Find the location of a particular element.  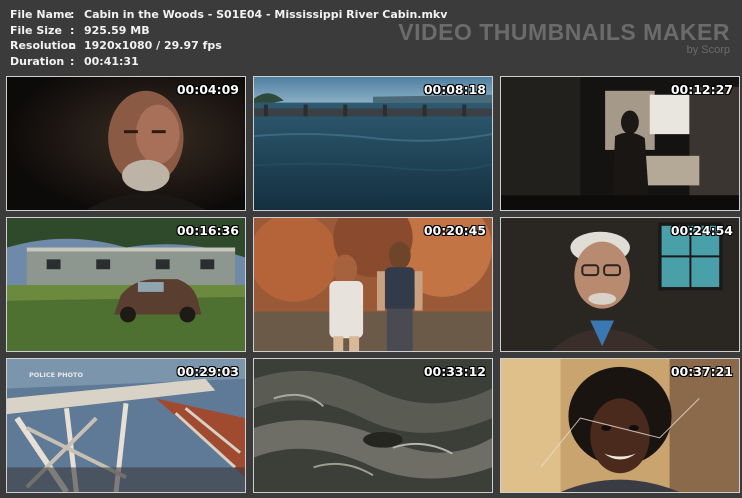

brand-watermark: VIDEO THUMBNAILS MAKER by Scorp is located at coordinates (564, 38).